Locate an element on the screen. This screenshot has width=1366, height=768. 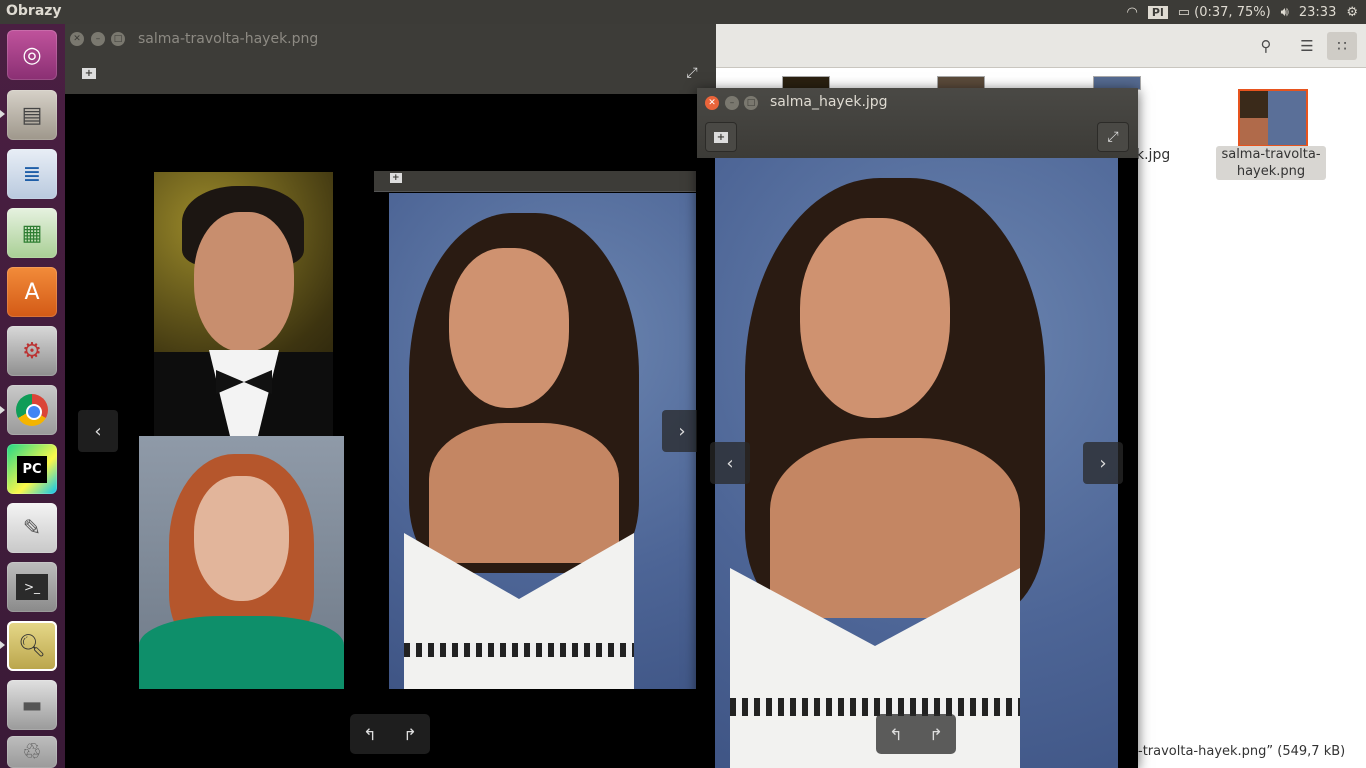
grid-view-button: ∷ is located at coordinates (1342, 46).